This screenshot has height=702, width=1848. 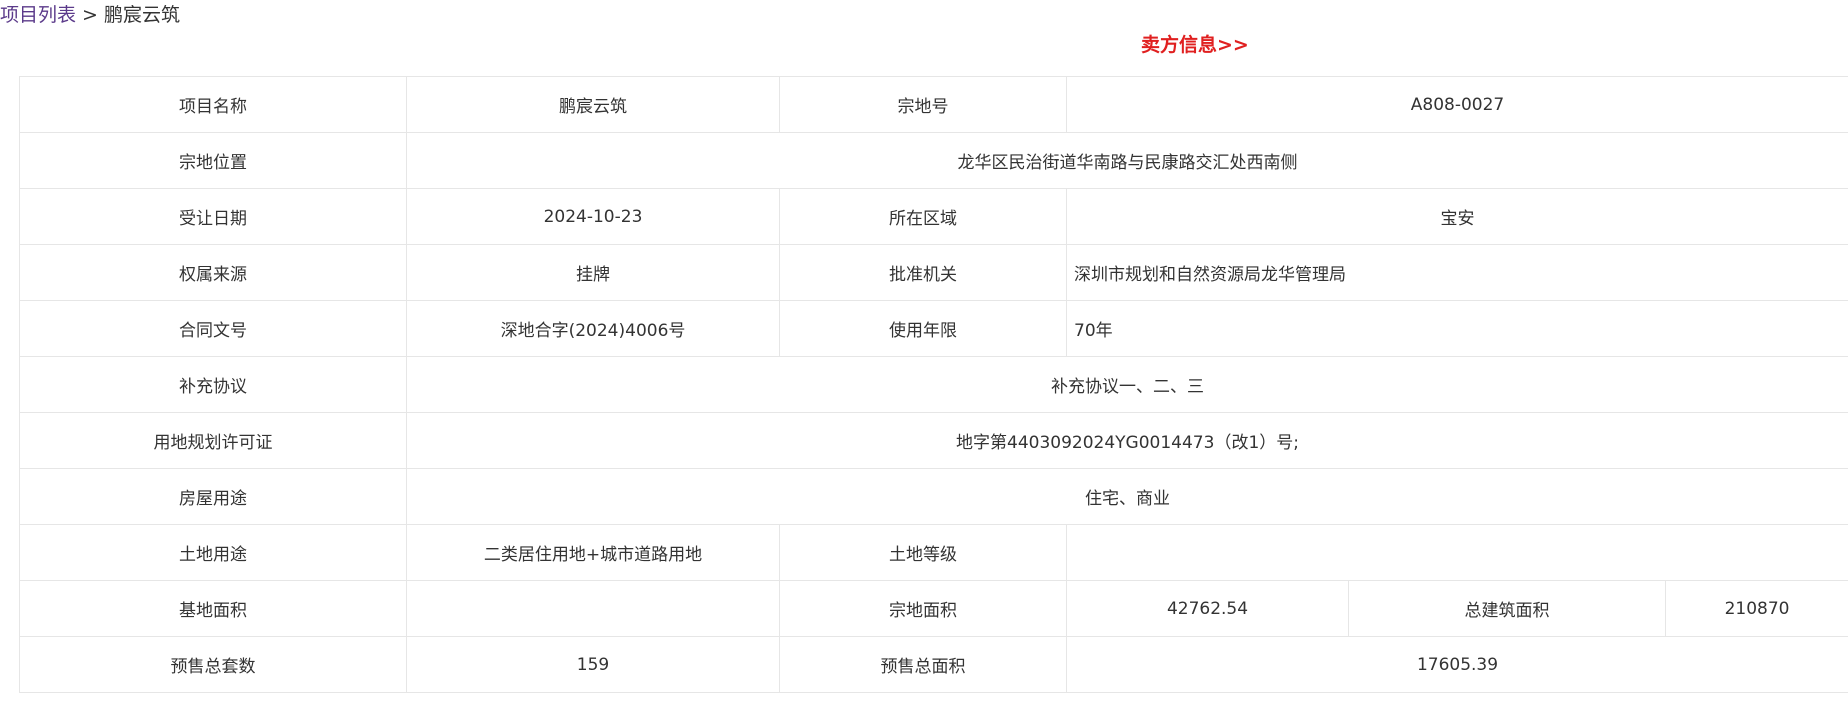 I want to click on label-approval-authority: 批准机关, so click(x=923, y=272).